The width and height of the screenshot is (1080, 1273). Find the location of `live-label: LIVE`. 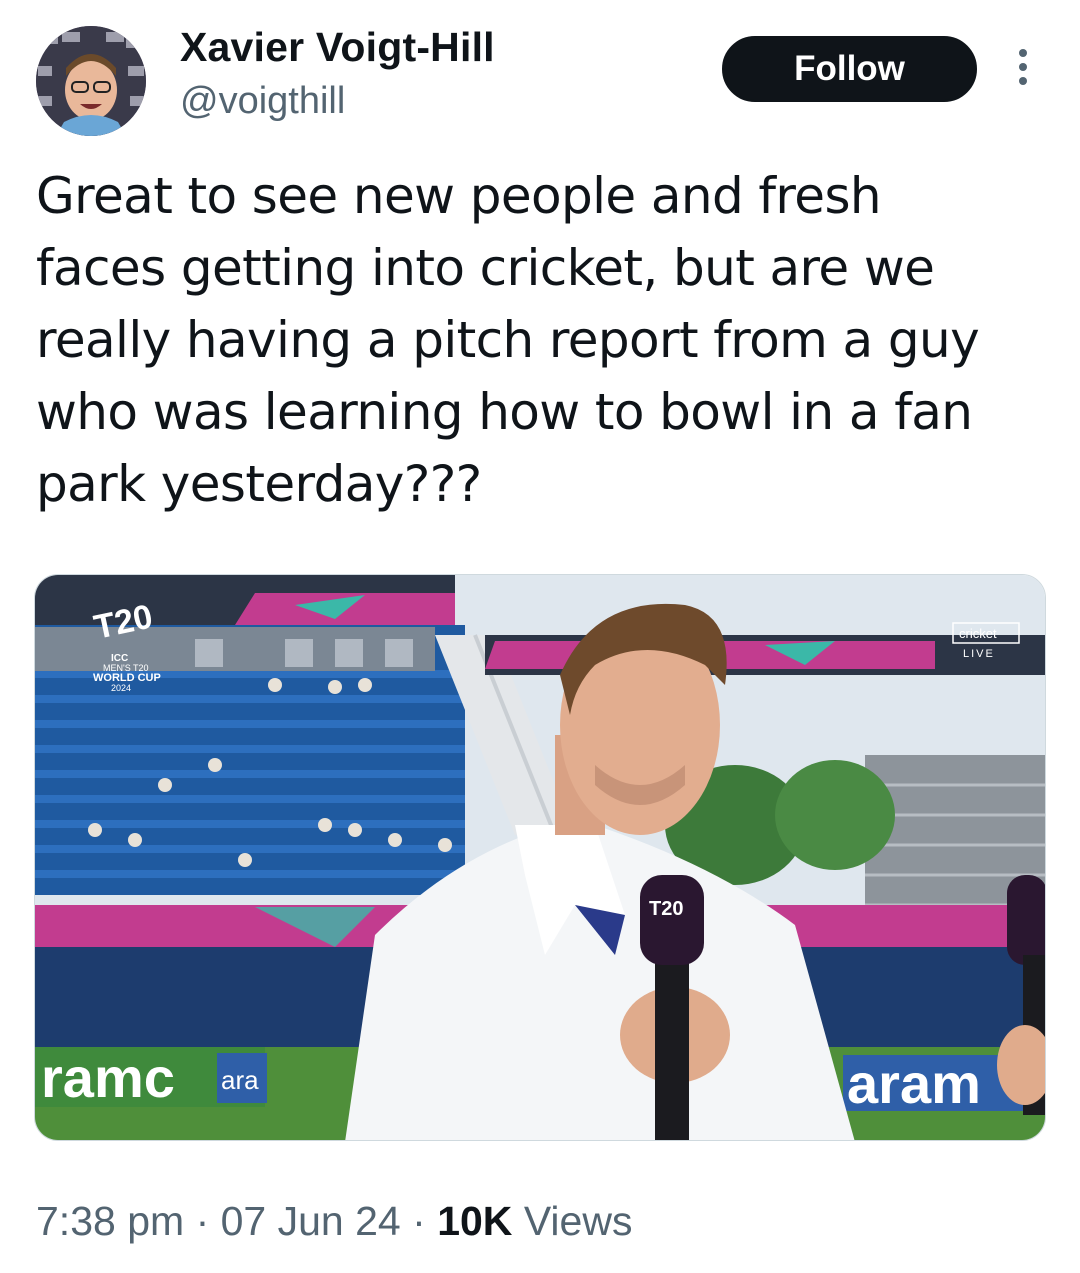

live-label: LIVE is located at coordinates (979, 654).